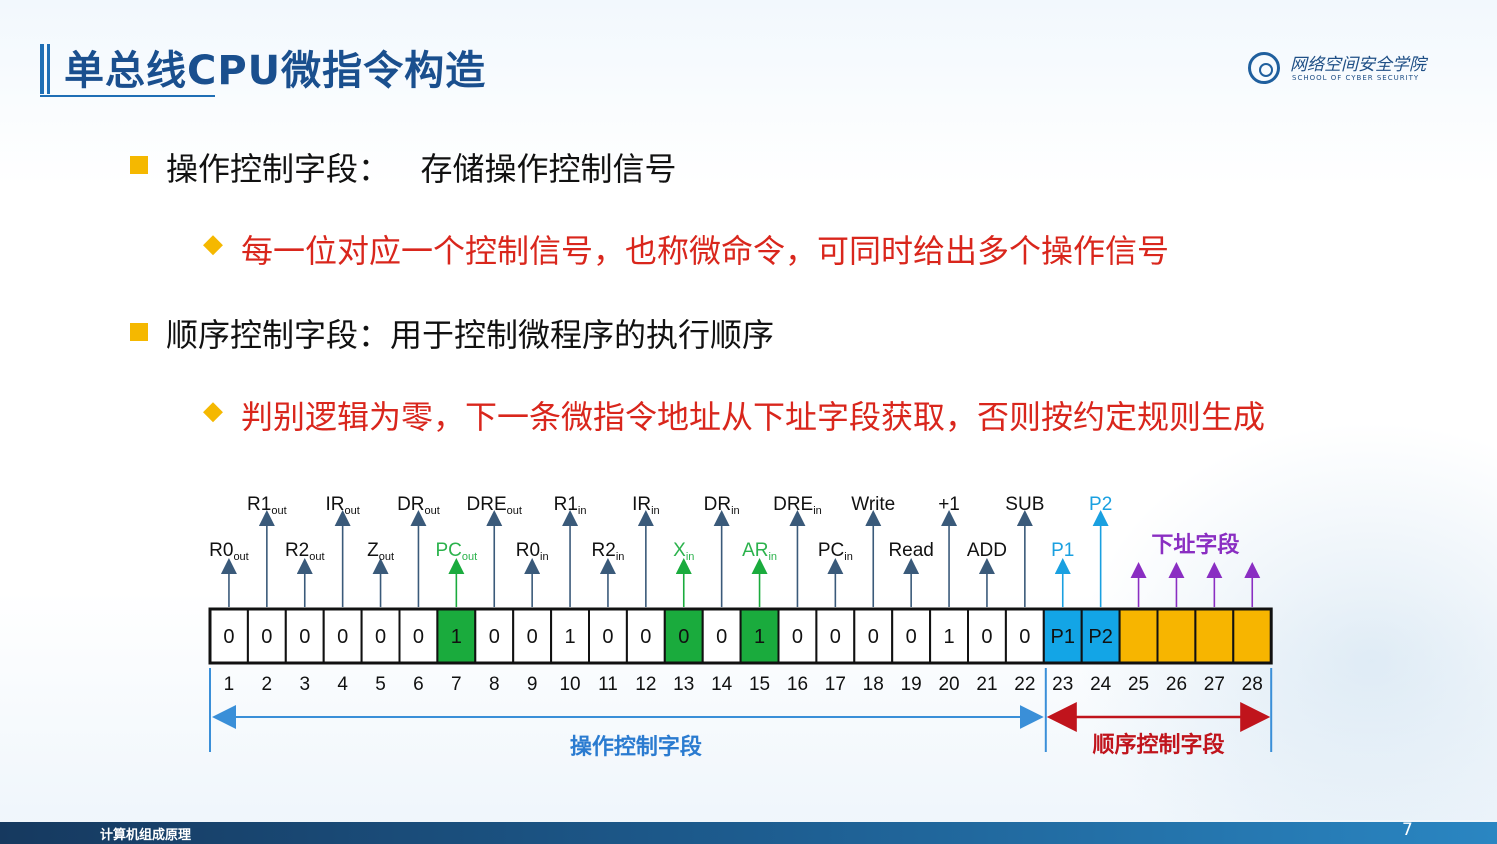 The height and width of the screenshot is (844, 1497). Describe the element at coordinates (873, 504) in the screenshot. I see `signal-label: Write` at that location.